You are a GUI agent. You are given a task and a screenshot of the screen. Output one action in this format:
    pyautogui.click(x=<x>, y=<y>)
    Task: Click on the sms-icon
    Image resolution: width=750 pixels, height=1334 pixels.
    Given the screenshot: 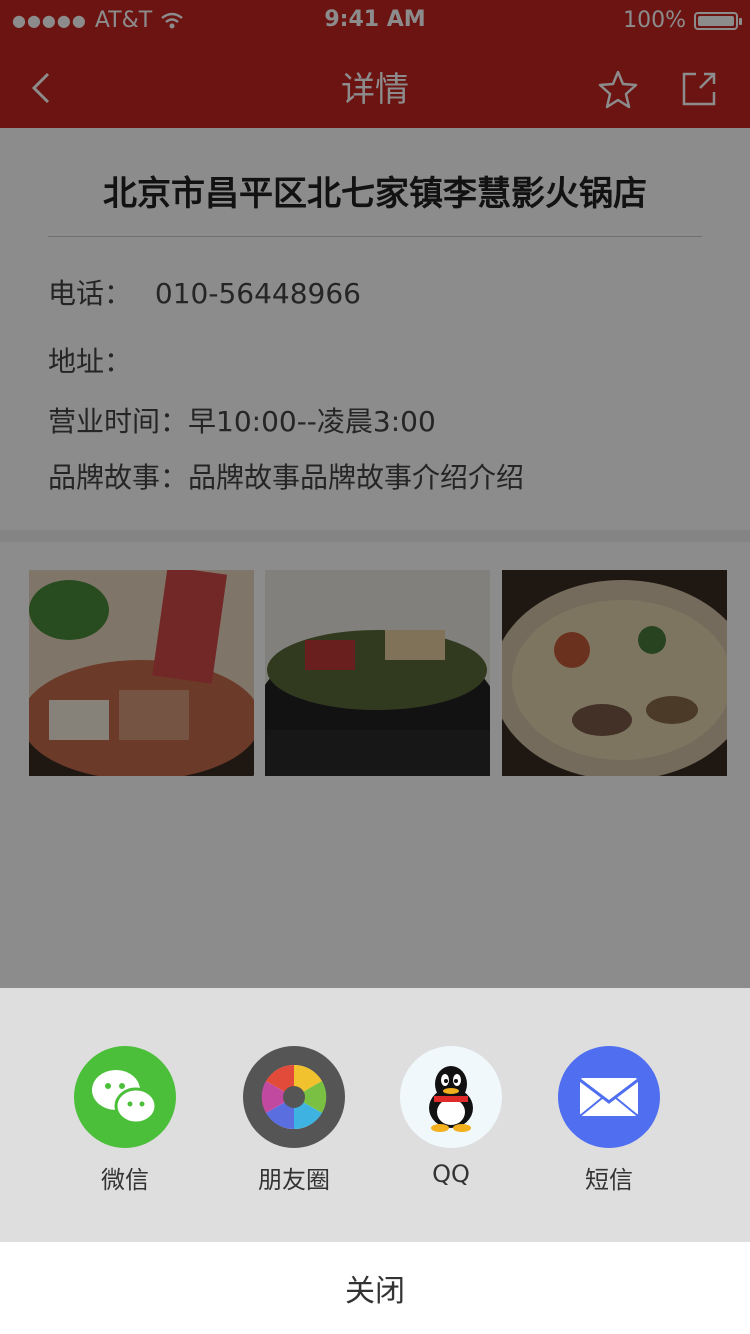 What is the action you would take?
    pyautogui.click(x=609, y=1097)
    